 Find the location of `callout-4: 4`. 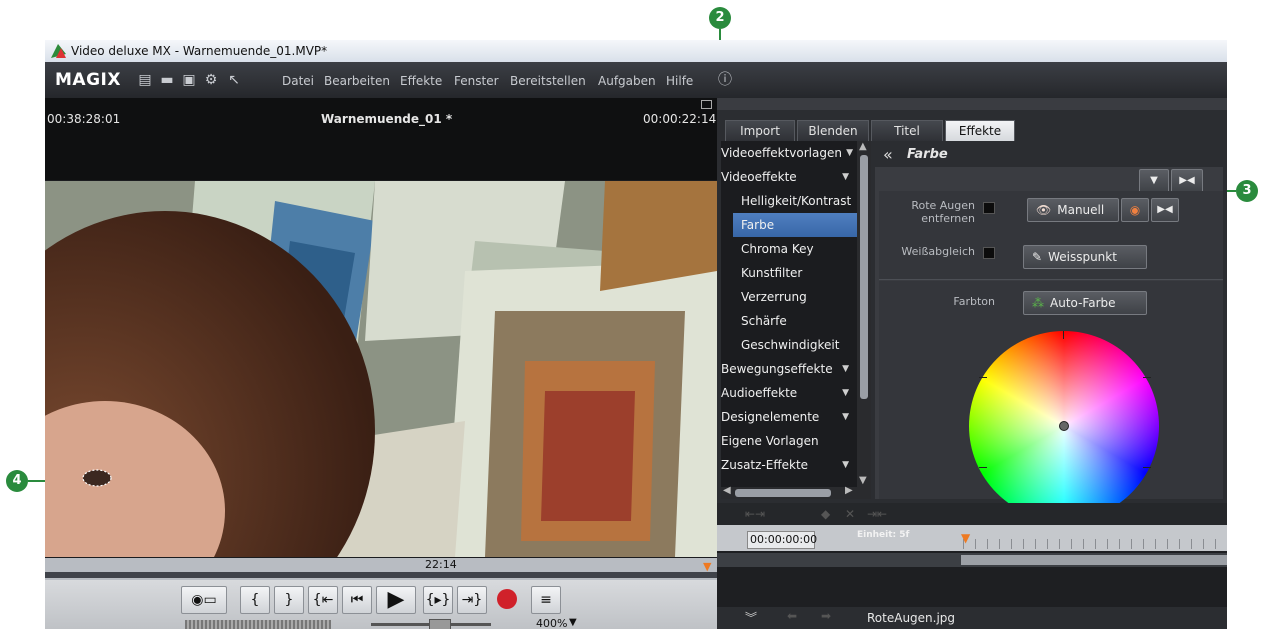

callout-4: 4 is located at coordinates (17, 481).